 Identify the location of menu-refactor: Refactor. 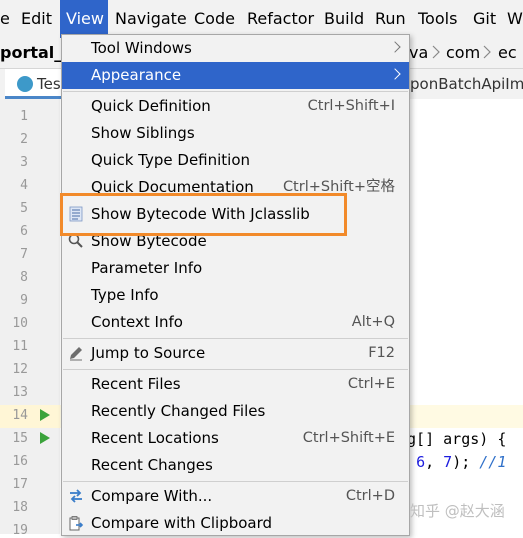
(280, 19).